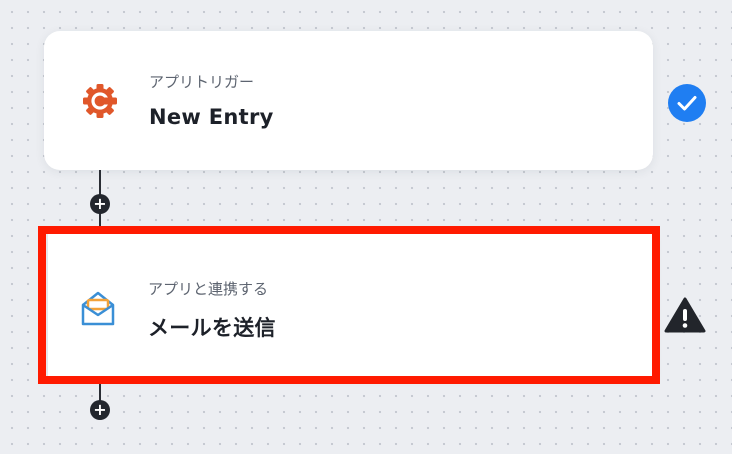 The height and width of the screenshot is (454, 732). What do you see at coordinates (202, 82) in the screenshot?
I see `trigger-step-label: アプリトリガー` at bounding box center [202, 82].